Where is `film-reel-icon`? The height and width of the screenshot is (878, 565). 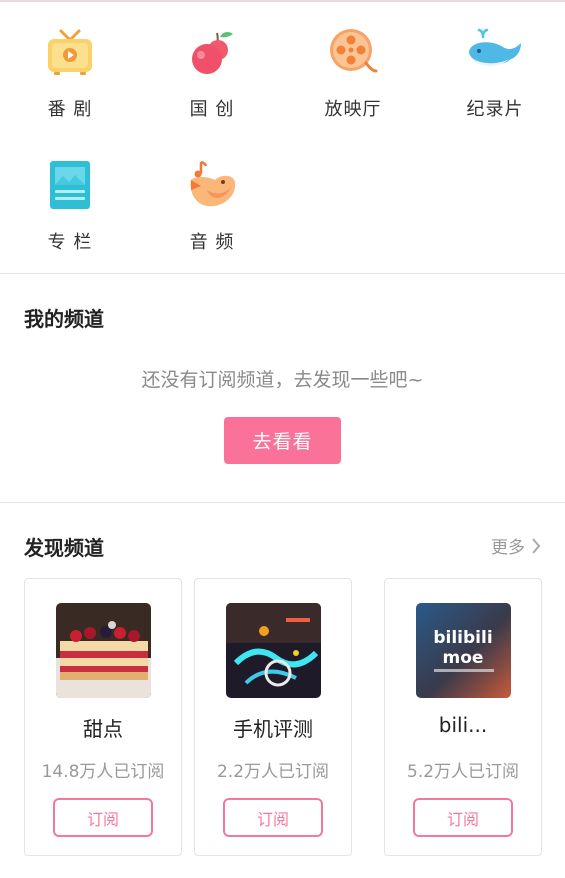 film-reel-icon is located at coordinates (354, 51).